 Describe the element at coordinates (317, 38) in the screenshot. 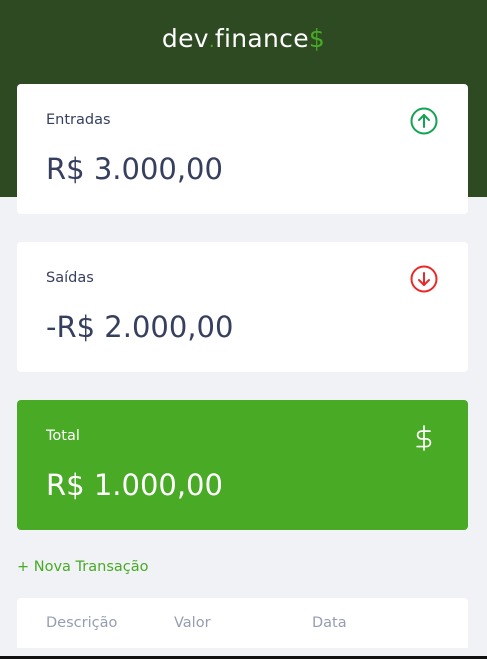

I see `logo-dollar-symbol: $` at that location.